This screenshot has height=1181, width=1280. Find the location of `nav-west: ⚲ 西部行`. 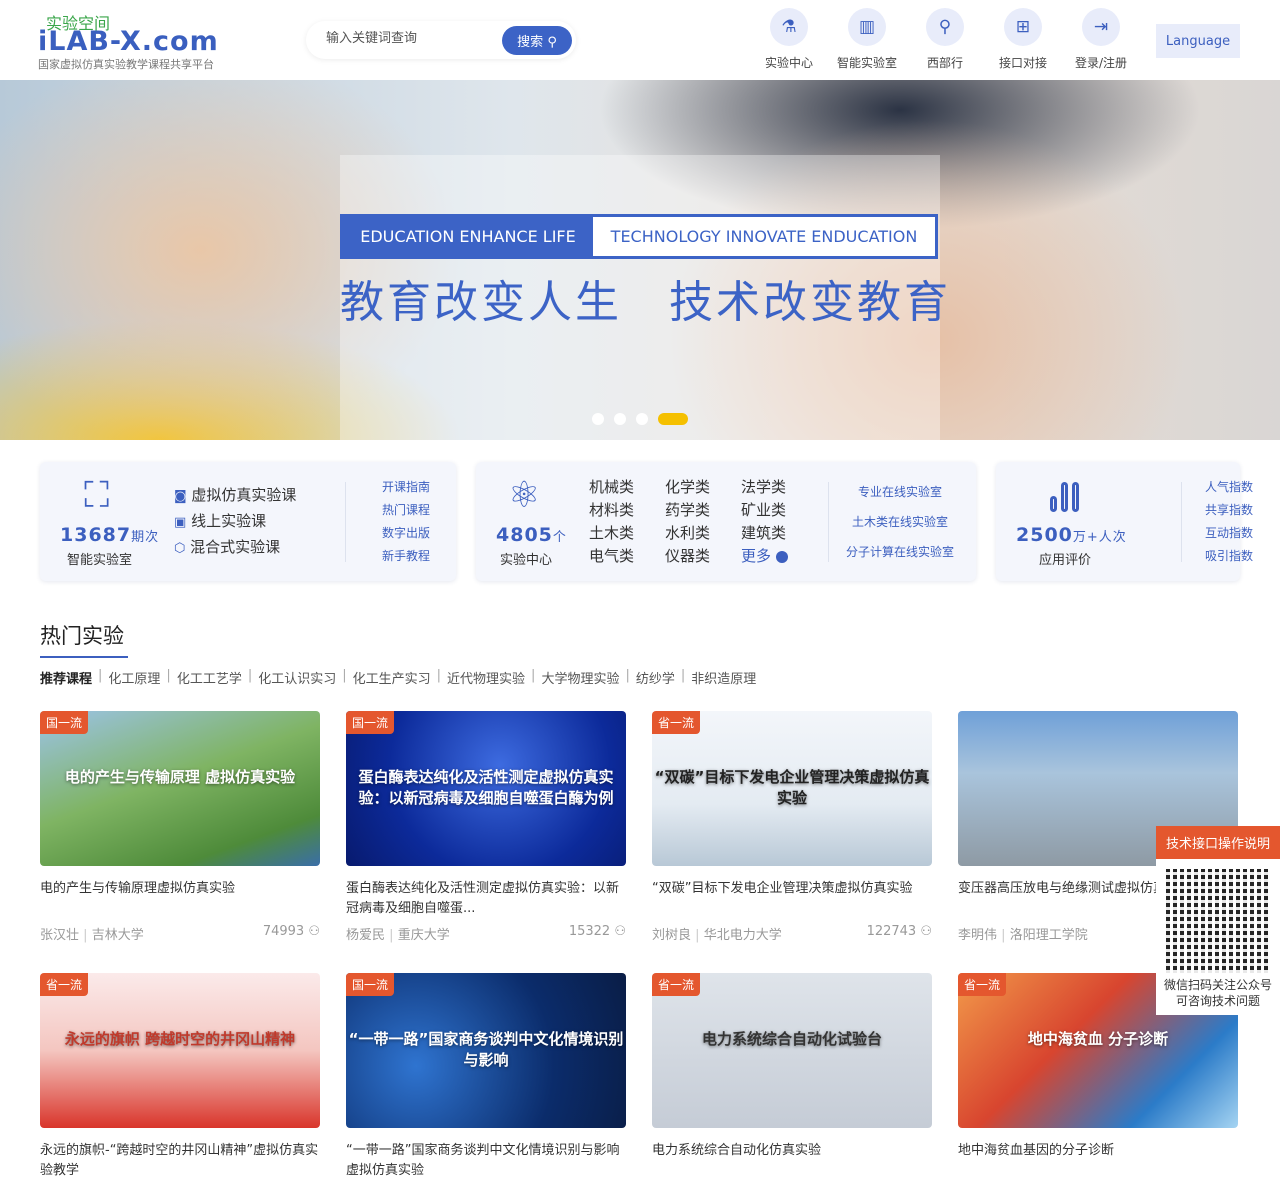

nav-west: ⚲ 西部行 is located at coordinates (945, 39).